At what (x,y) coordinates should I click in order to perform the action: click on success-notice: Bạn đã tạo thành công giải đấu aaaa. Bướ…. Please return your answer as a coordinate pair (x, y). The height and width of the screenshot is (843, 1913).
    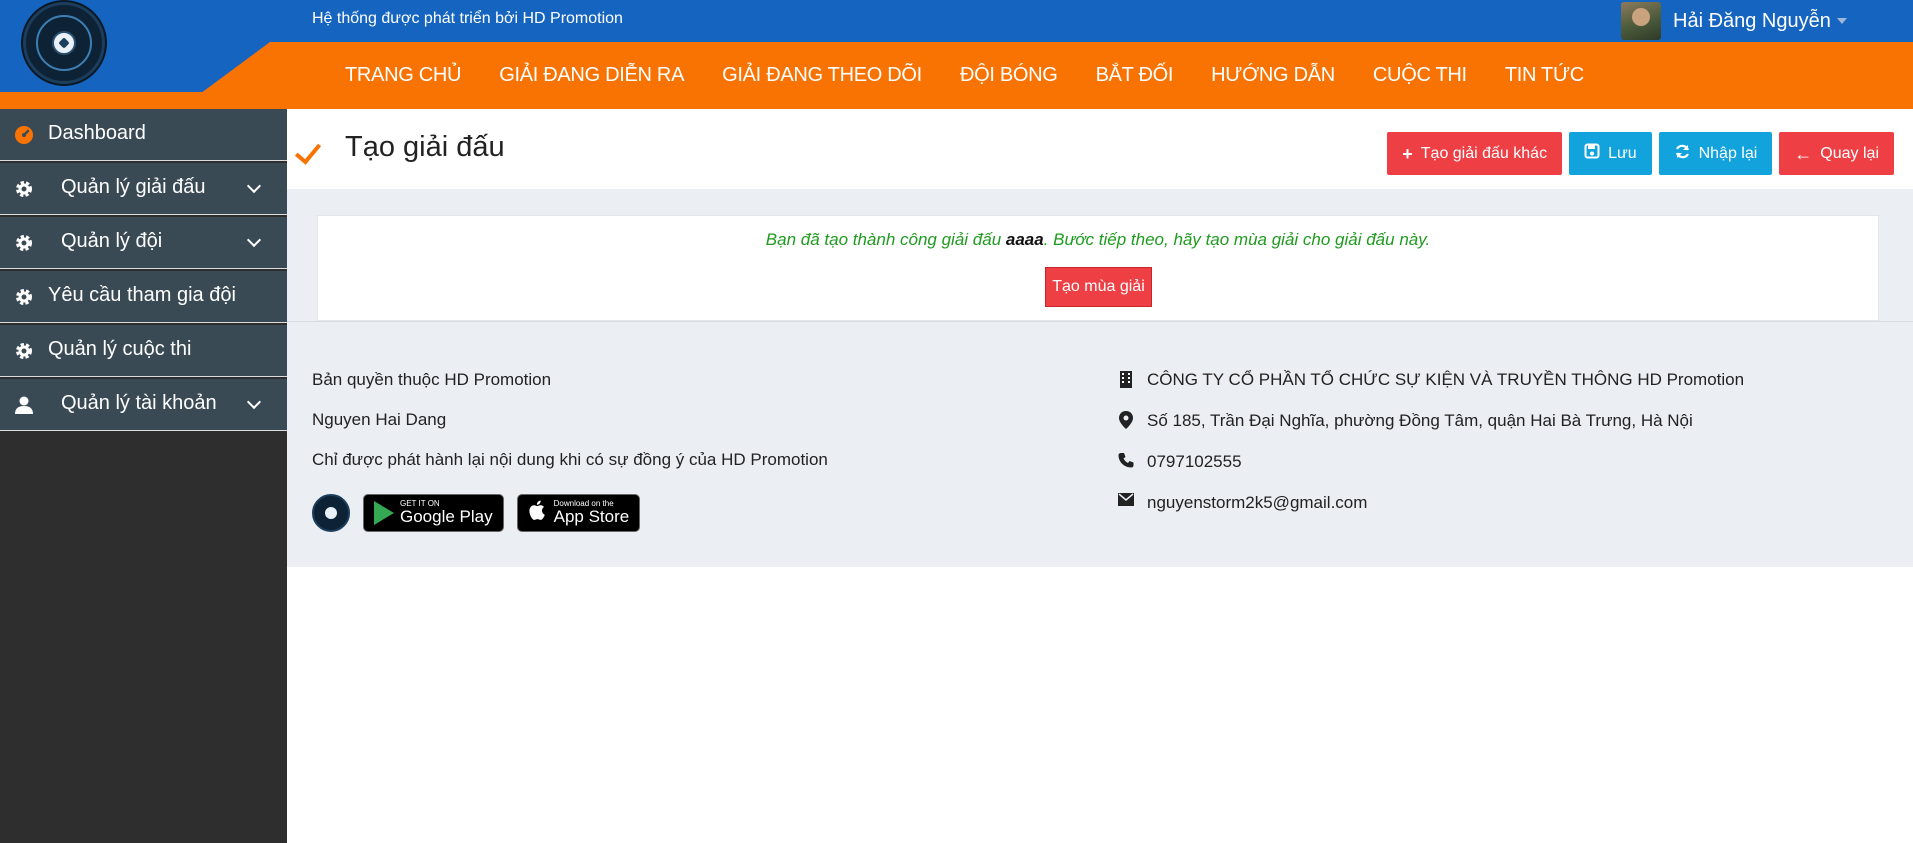
    Looking at the image, I should click on (1098, 268).